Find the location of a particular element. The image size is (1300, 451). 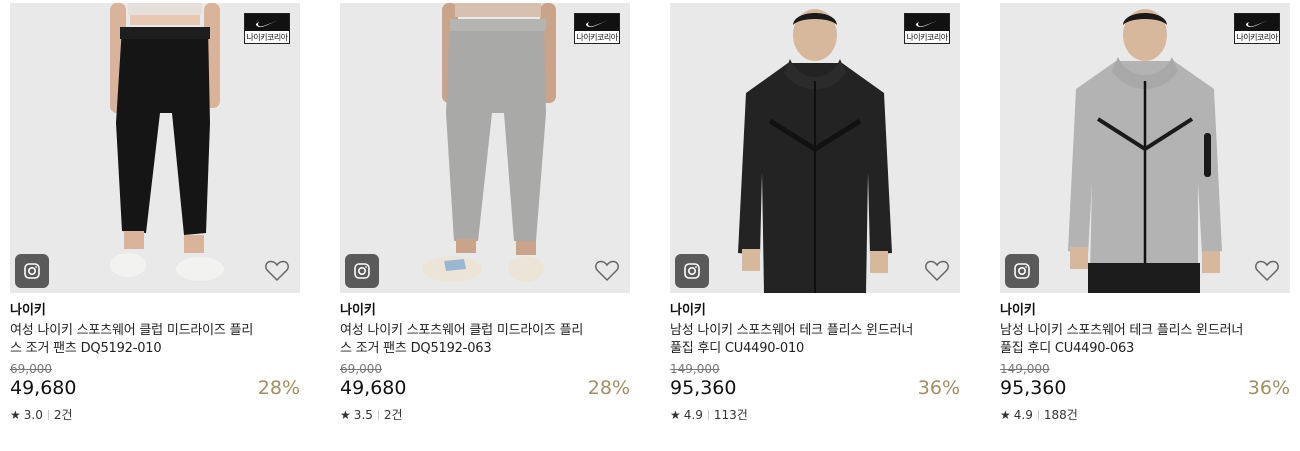

rating: ★ 3.0 2건 is located at coordinates (155, 415).